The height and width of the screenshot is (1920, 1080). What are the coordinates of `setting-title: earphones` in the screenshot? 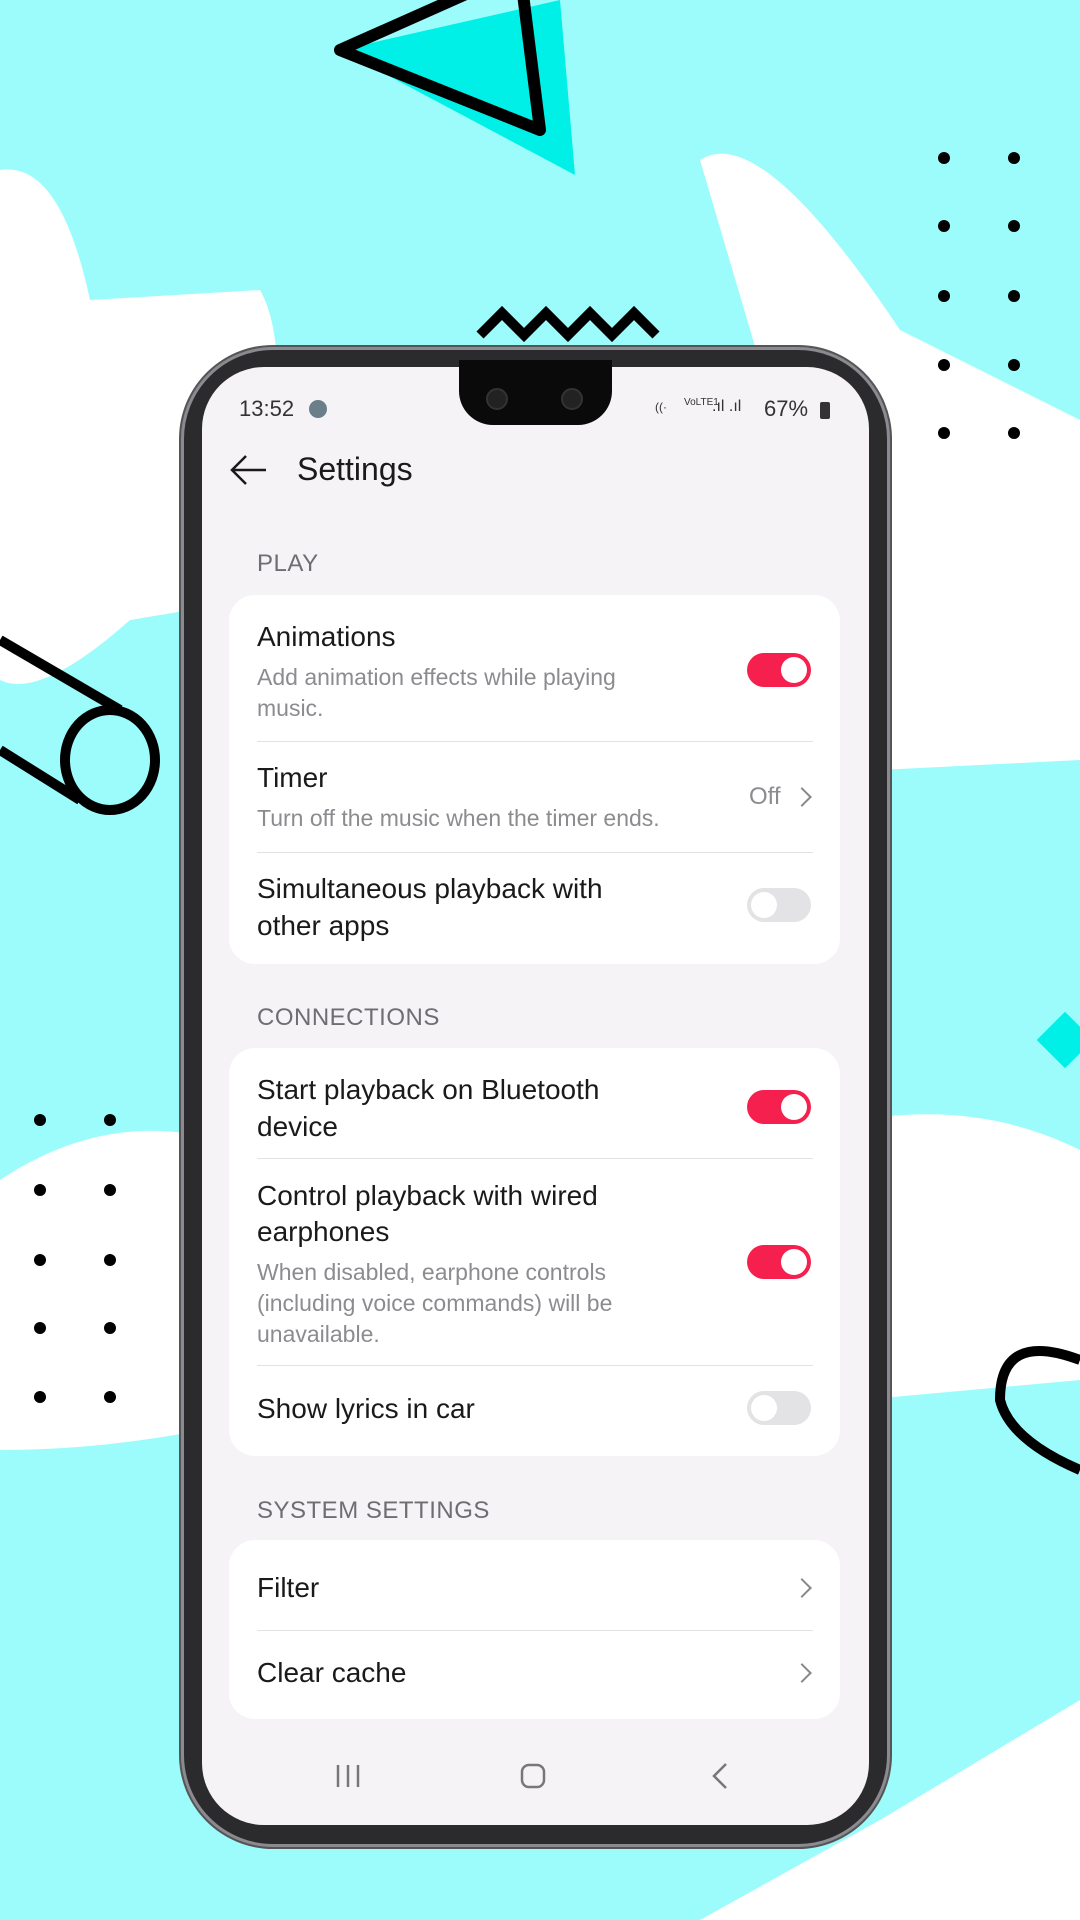 It's located at (323, 1231).